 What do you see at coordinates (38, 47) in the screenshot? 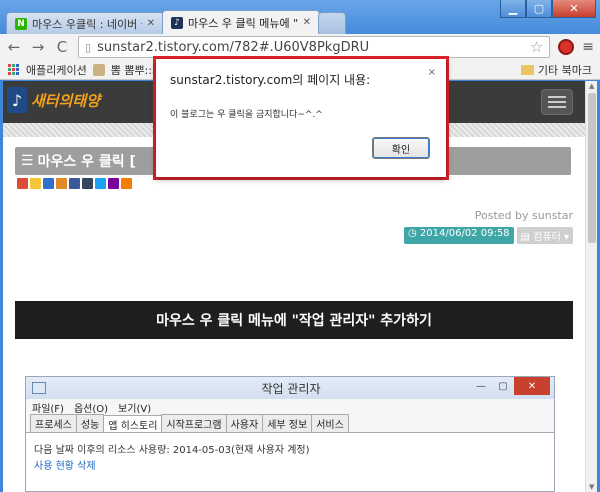
I see `forward-arrow-icon: →` at bounding box center [38, 47].